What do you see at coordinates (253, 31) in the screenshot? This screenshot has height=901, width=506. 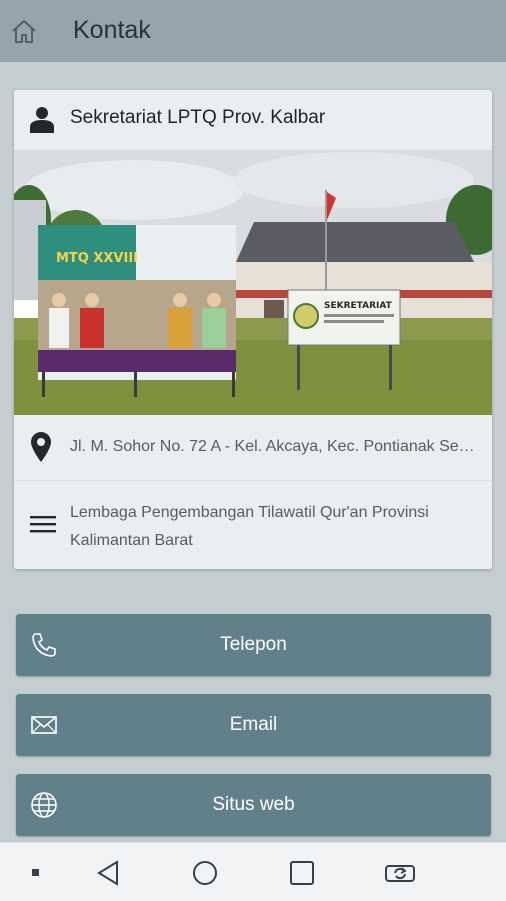 I see `app-bar: Kontak` at bounding box center [253, 31].